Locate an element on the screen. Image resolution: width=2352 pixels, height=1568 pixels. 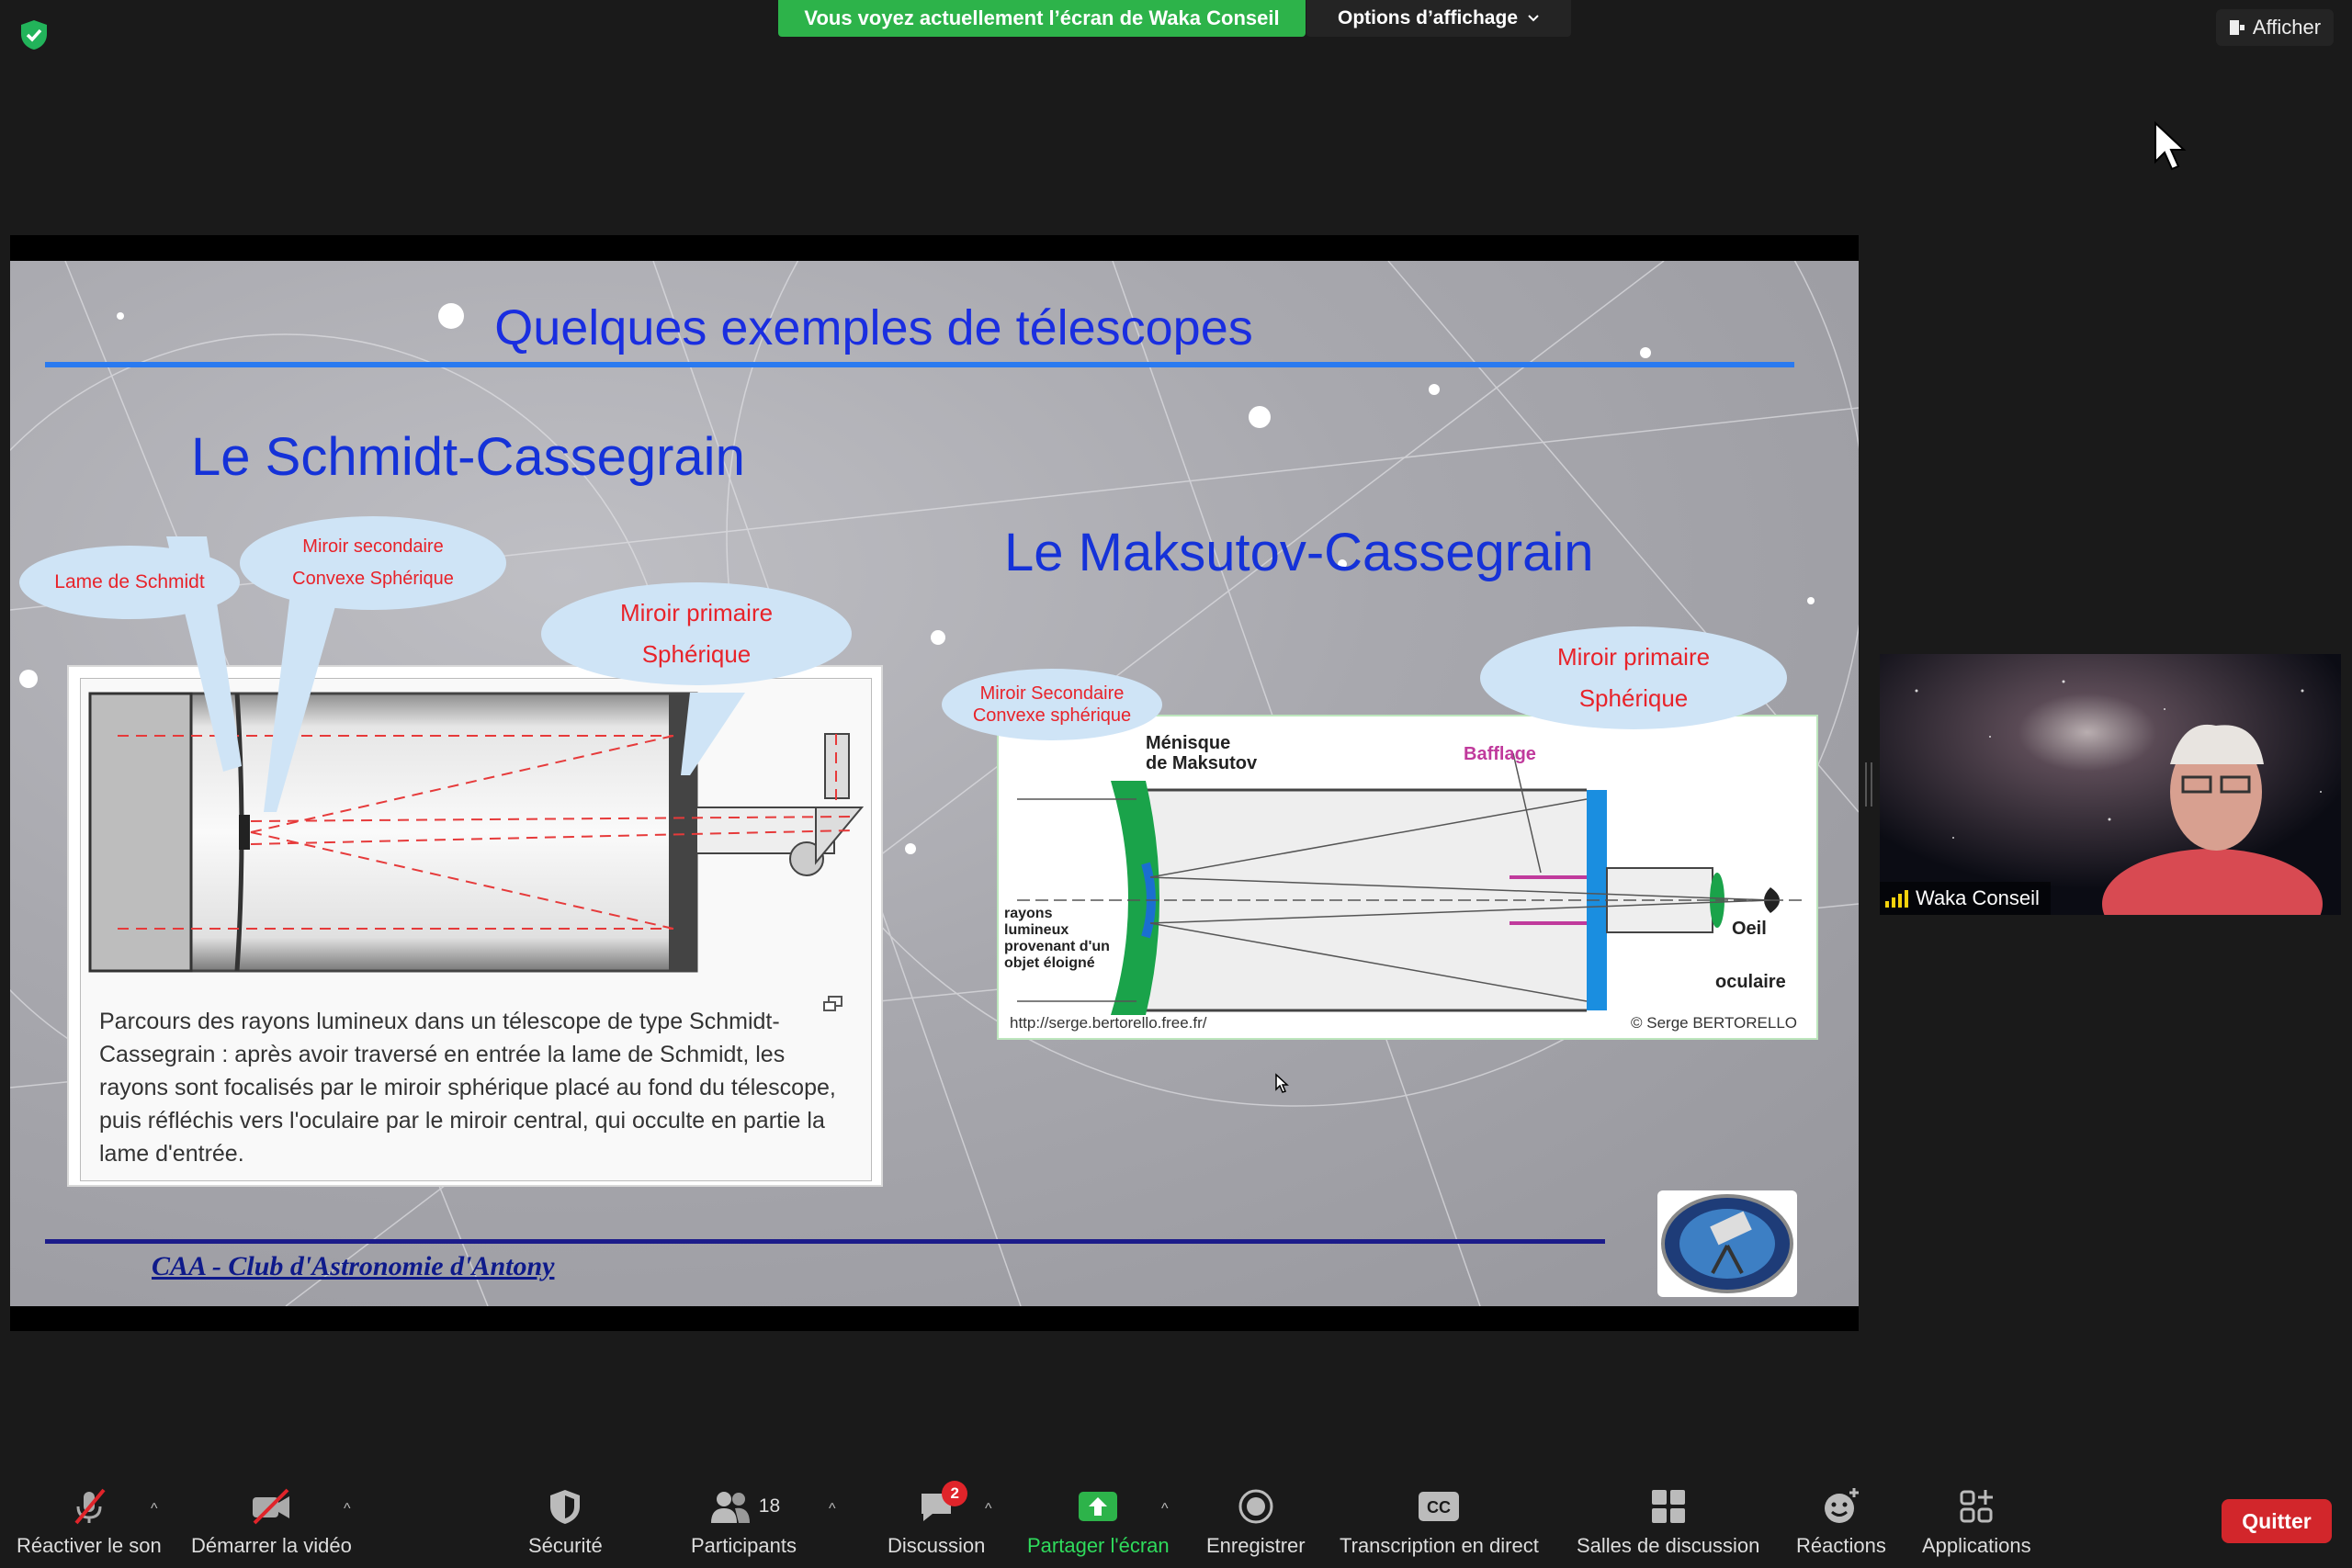
oeil-label: Oeil is located at coordinates (1749, 929).